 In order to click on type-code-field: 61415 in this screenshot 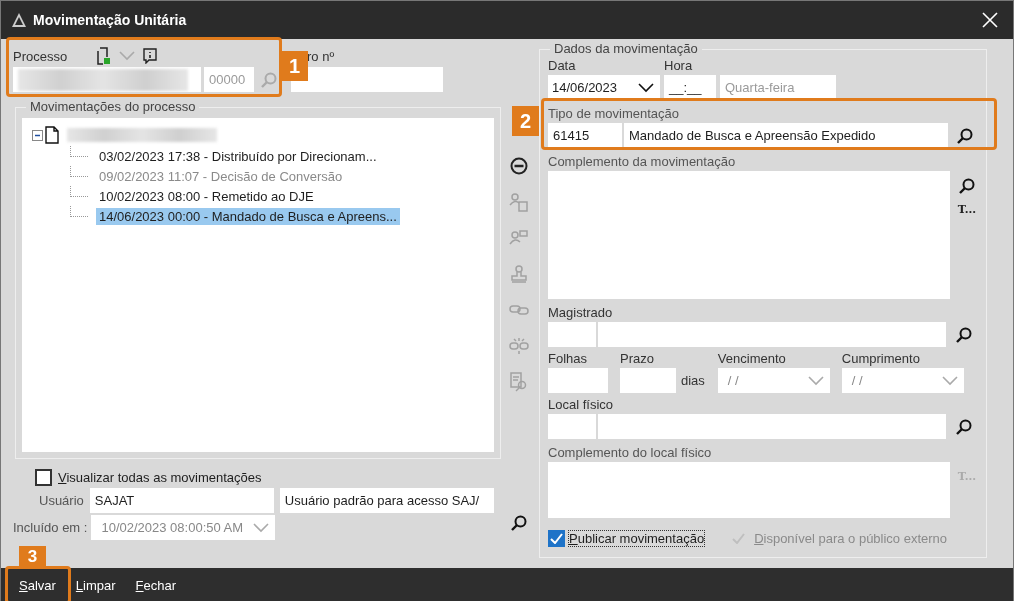, I will do `click(585, 135)`.